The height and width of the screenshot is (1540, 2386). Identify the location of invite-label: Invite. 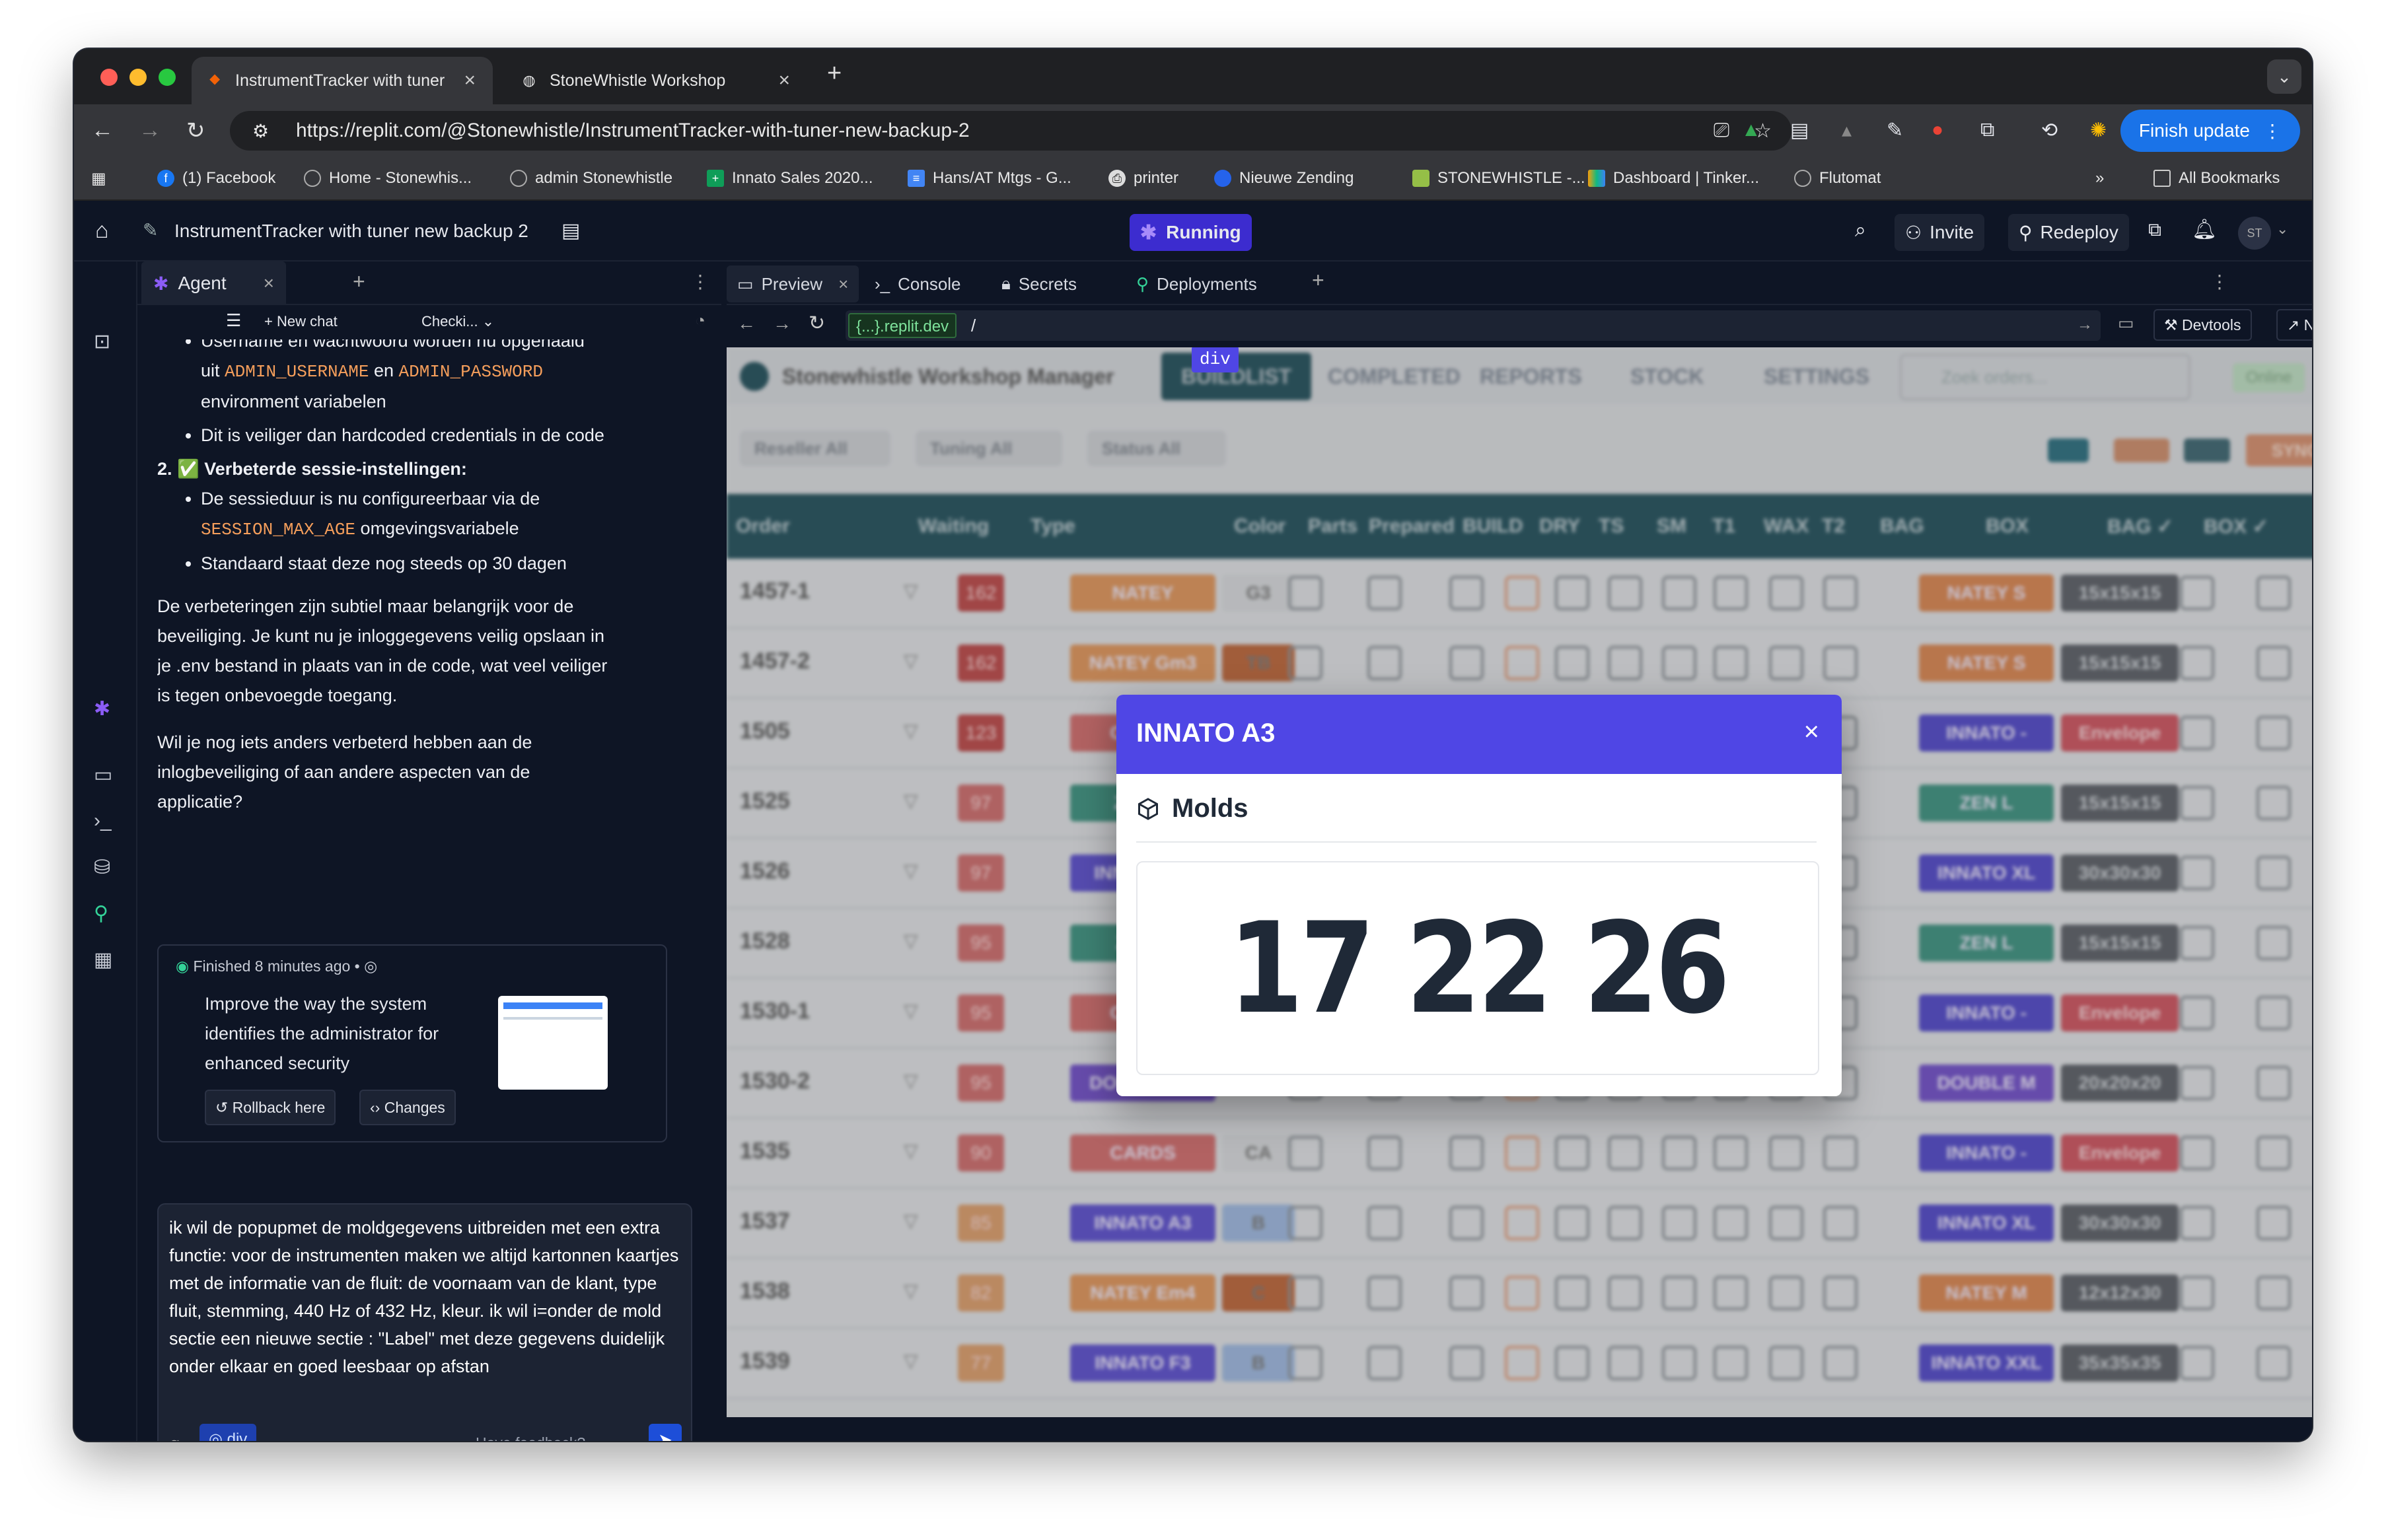
(1952, 232).